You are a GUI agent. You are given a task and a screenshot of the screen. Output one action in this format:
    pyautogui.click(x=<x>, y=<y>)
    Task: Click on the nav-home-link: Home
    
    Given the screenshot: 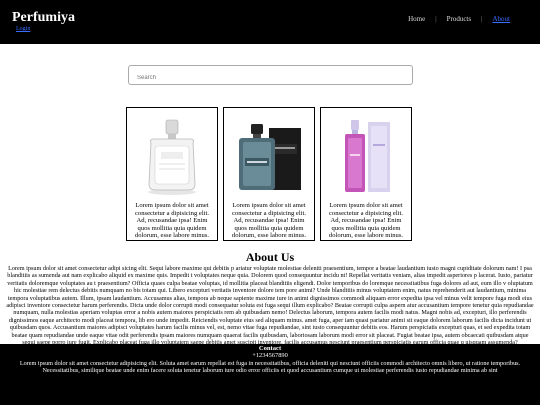 What is the action you would take?
    pyautogui.click(x=416, y=19)
    